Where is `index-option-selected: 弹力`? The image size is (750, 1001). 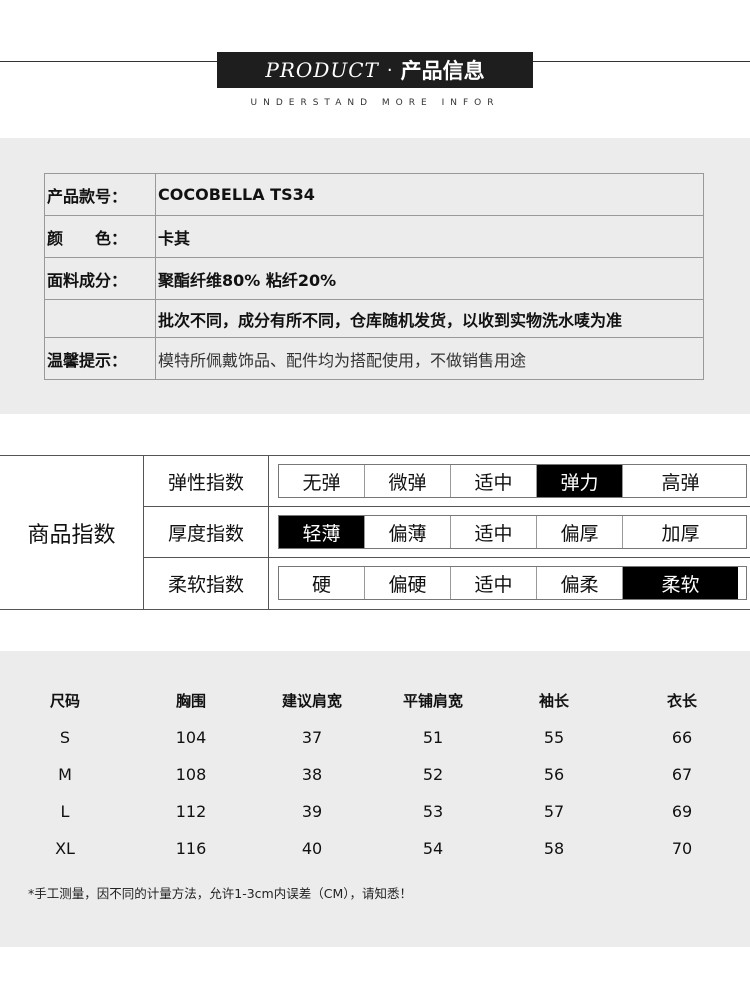
index-option-selected: 弹力 is located at coordinates (580, 481).